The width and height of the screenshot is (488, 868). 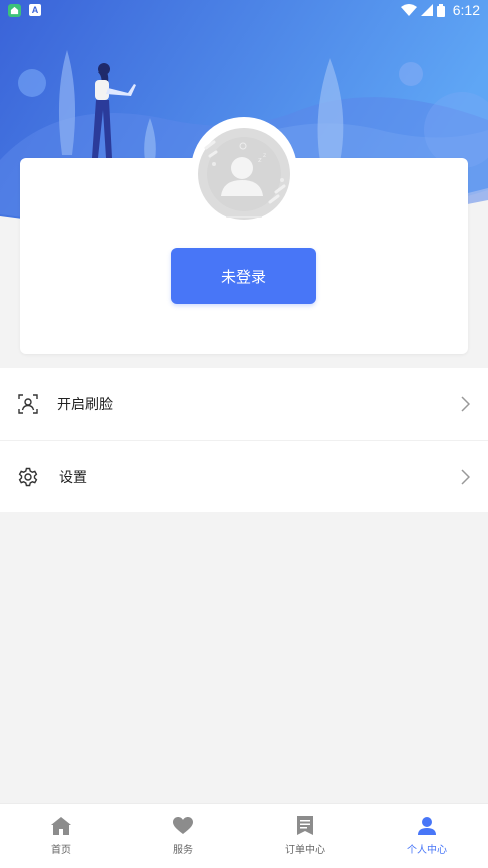 What do you see at coordinates (61, 836) in the screenshot?
I see `tab-home: 首页` at bounding box center [61, 836].